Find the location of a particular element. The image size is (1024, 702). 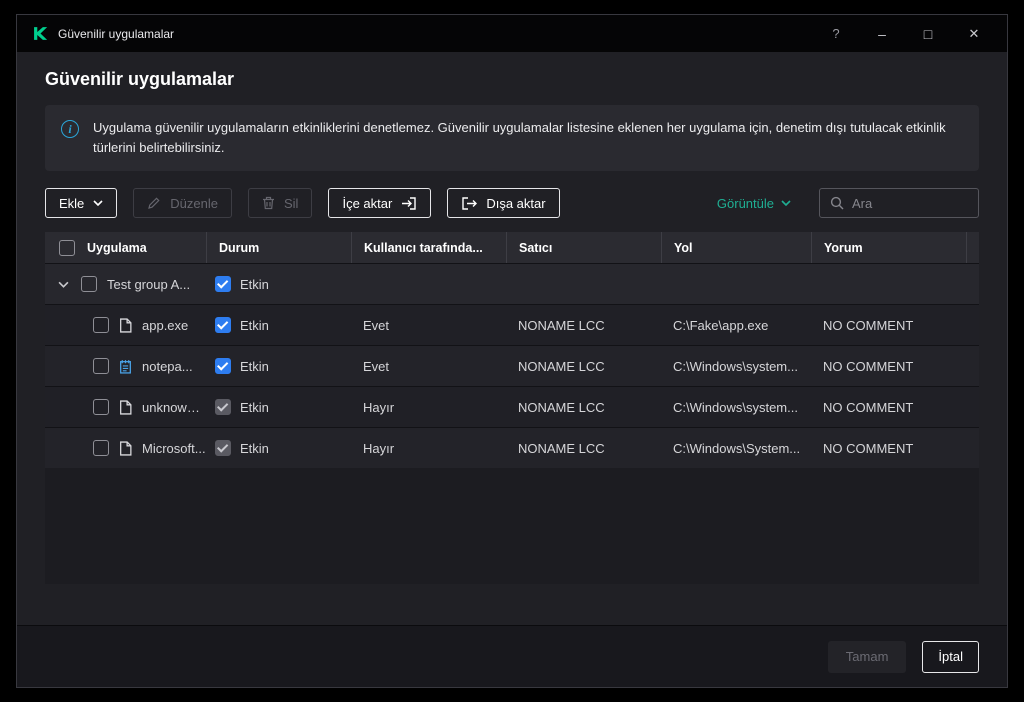

cancel-button: İptal is located at coordinates (950, 656).